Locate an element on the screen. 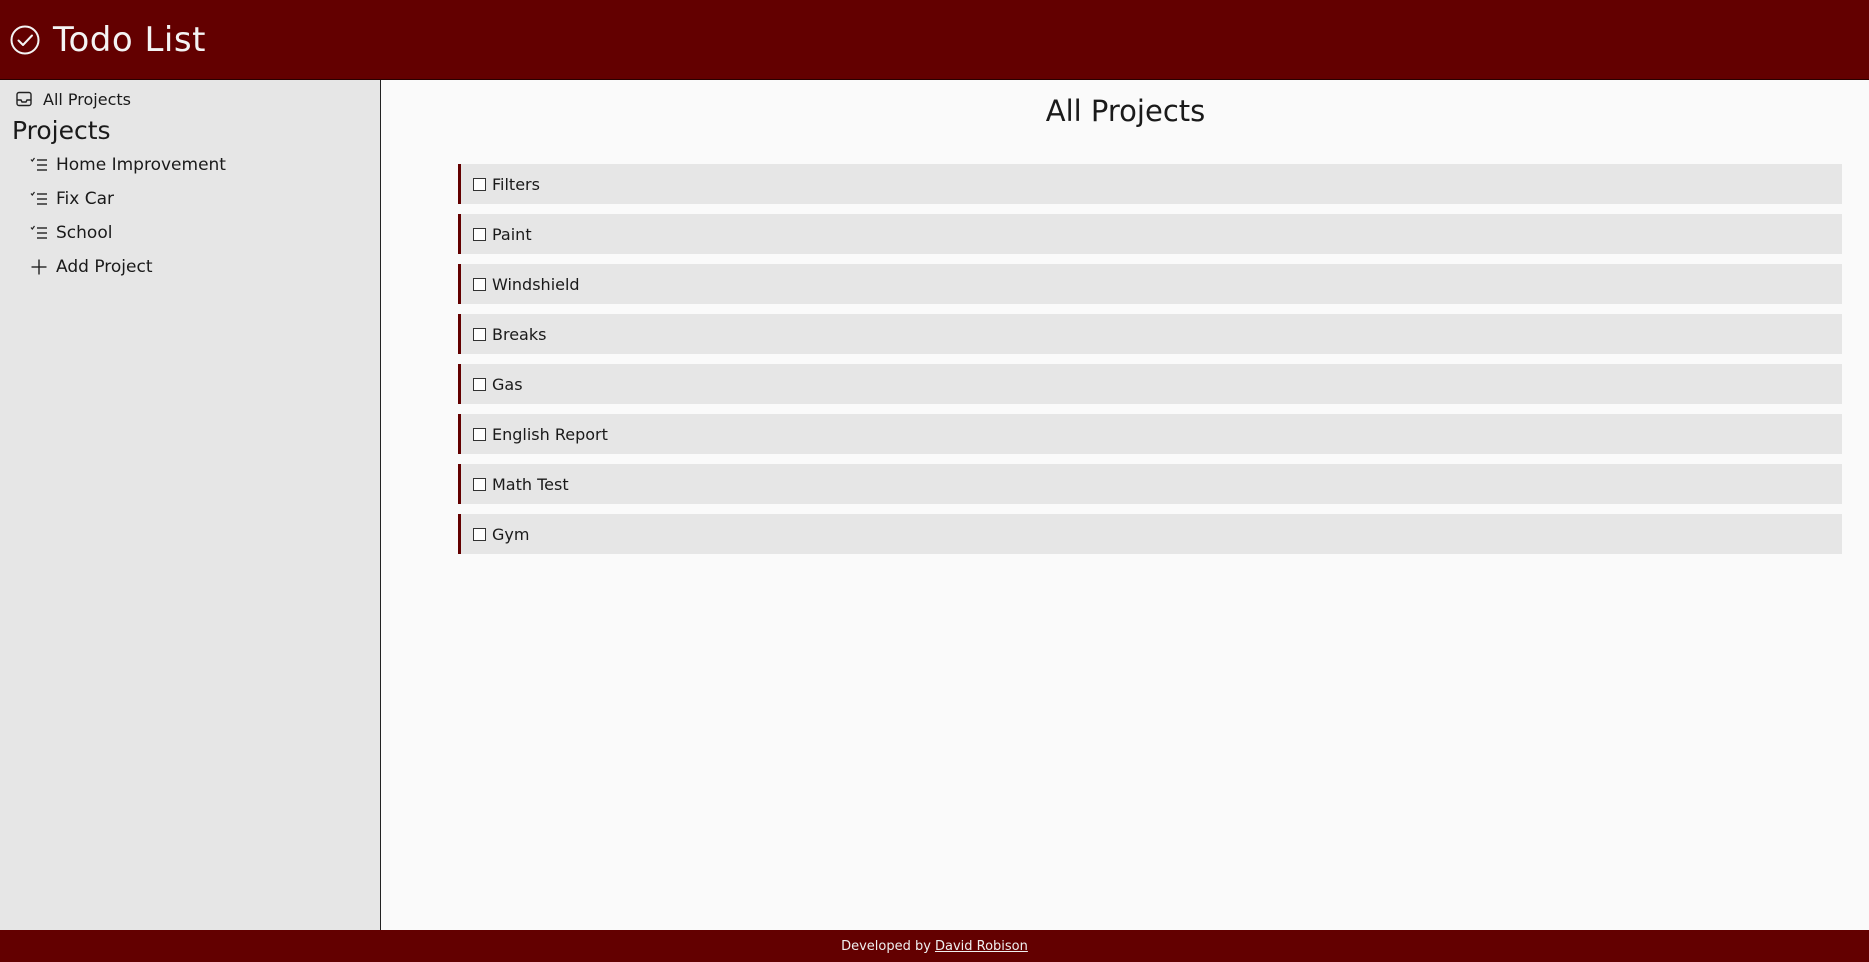 The image size is (1869, 962). sidebar-item-fix-car: Fix Car is located at coordinates (190, 199).